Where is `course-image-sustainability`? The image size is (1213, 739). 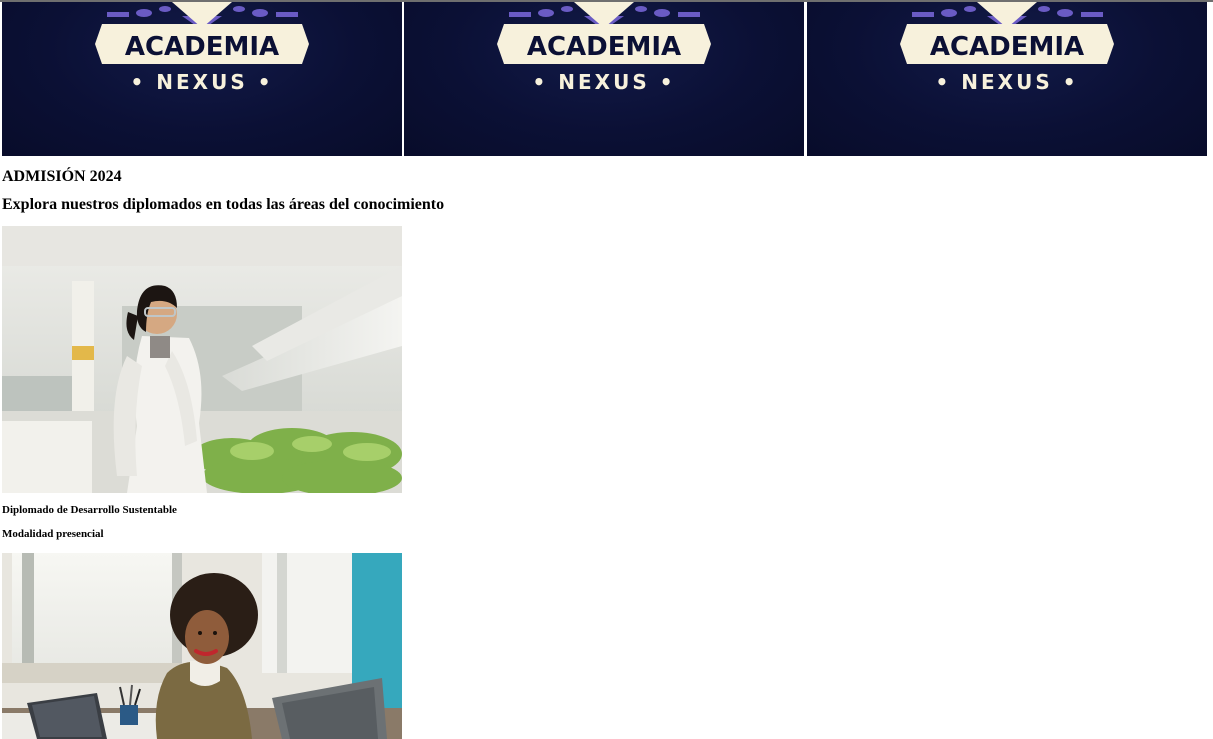
course-image-sustainability is located at coordinates (202, 359).